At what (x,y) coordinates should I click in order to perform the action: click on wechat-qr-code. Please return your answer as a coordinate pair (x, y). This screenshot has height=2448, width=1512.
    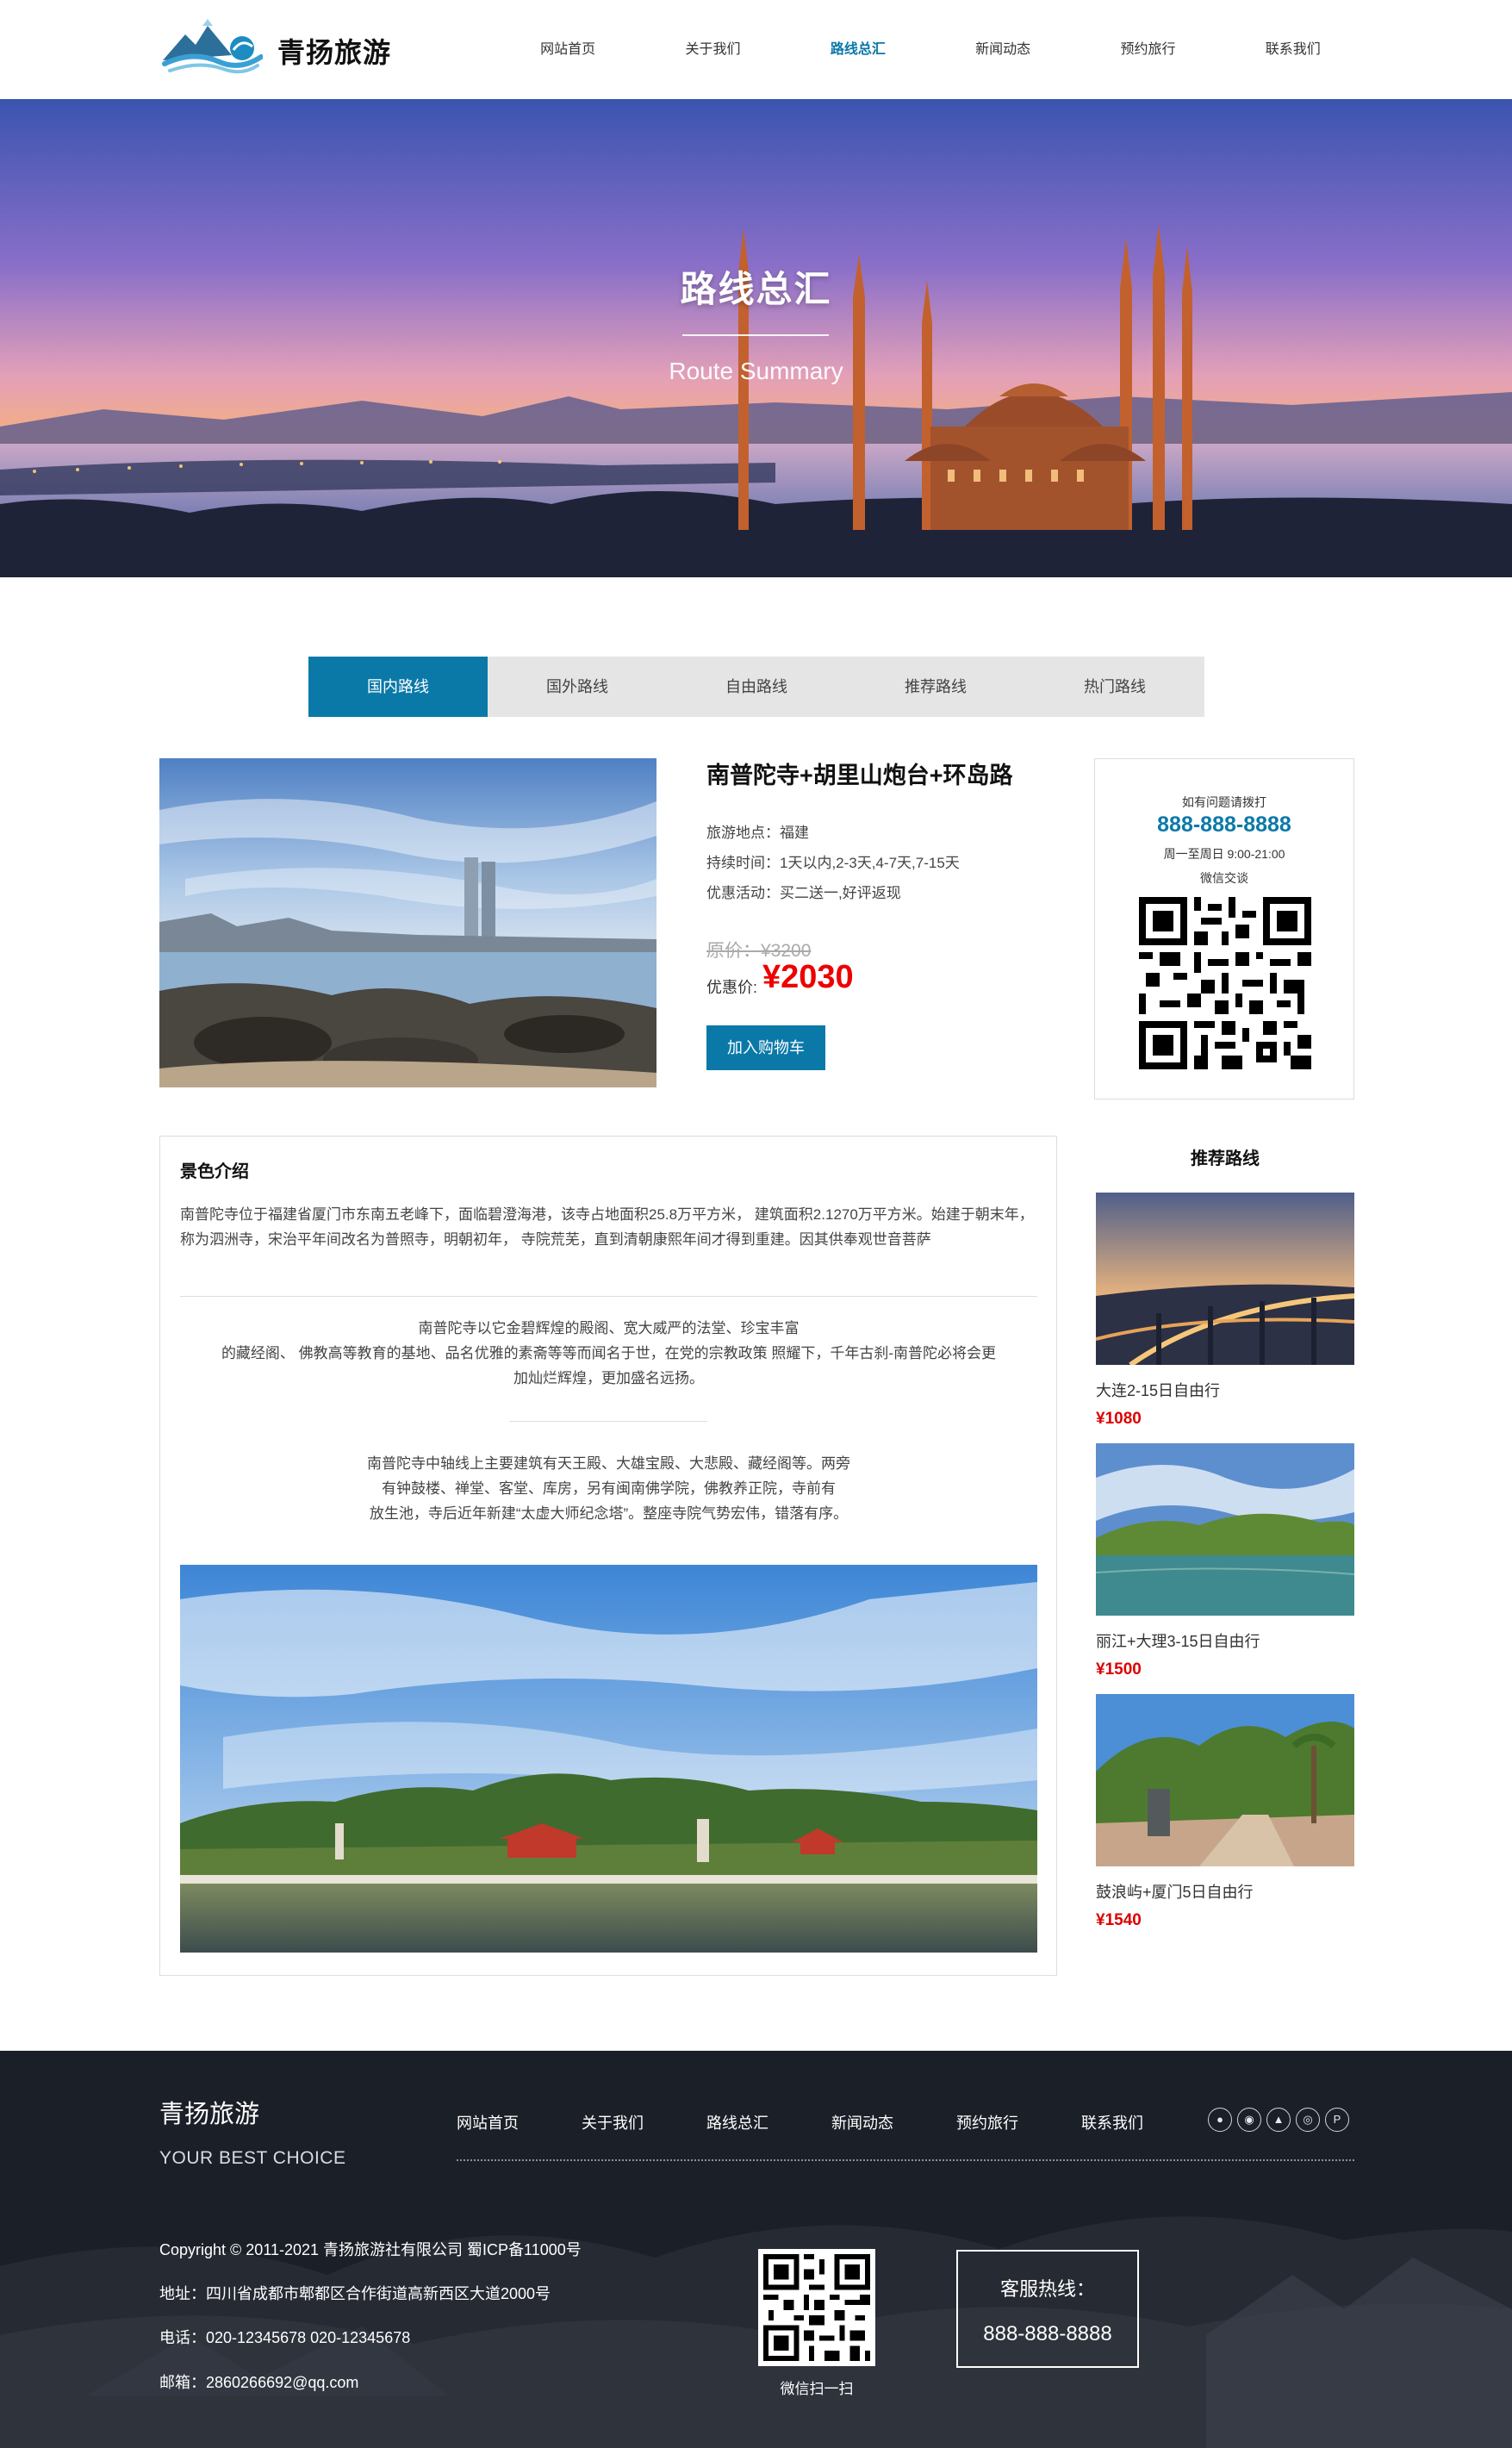
    Looking at the image, I should click on (1225, 983).